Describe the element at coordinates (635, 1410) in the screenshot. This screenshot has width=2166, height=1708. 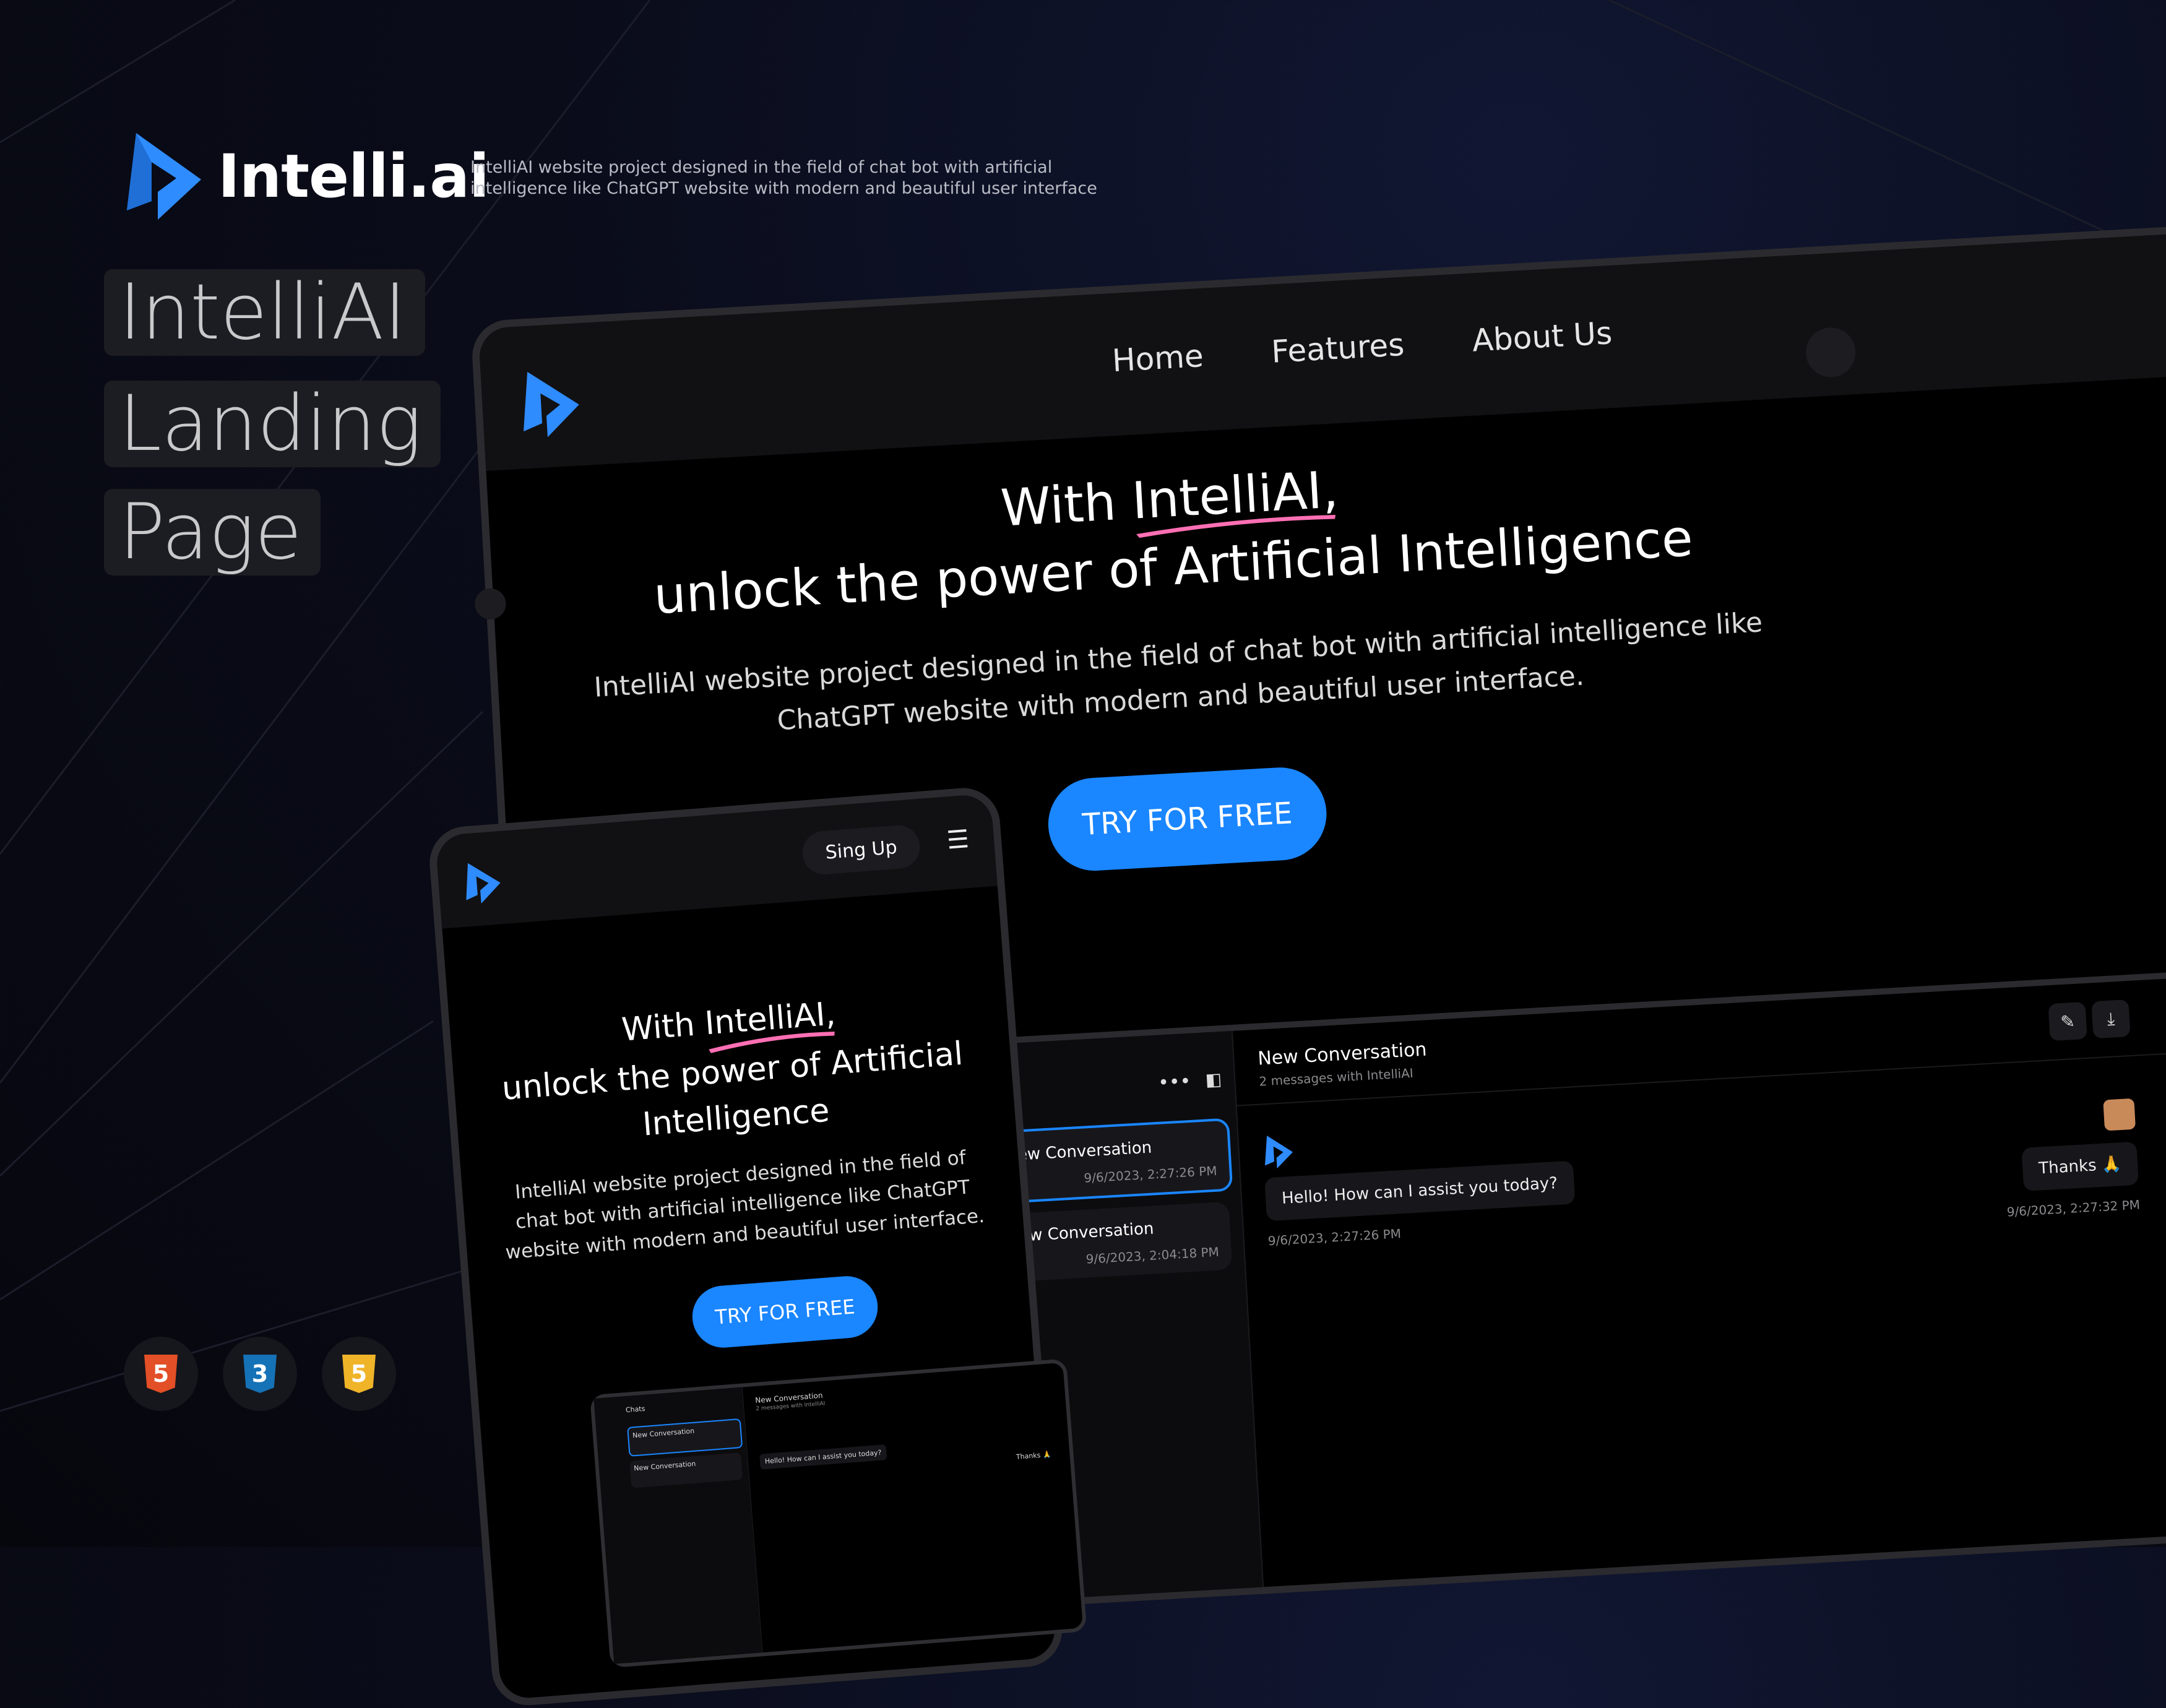
I see `mini-chats-label: Chats` at that location.